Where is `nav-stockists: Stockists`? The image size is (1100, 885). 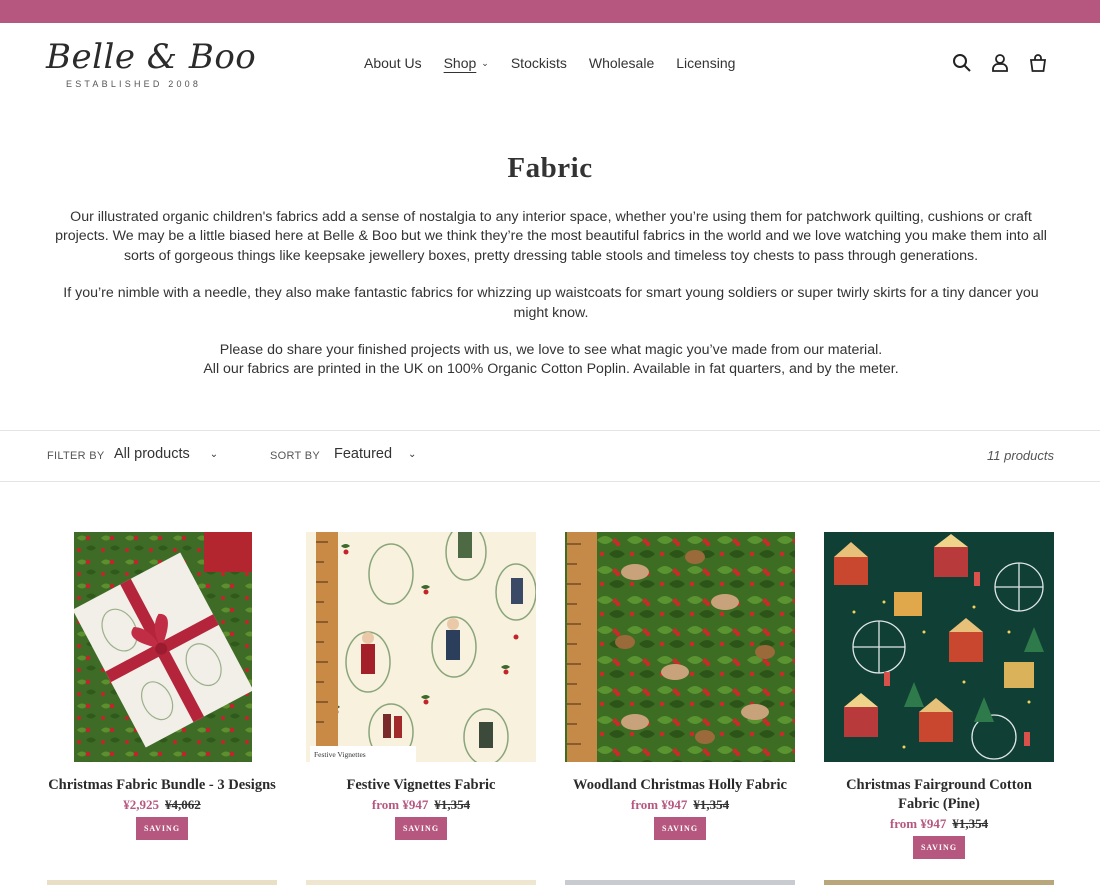 nav-stockists: Stockists is located at coordinates (539, 63).